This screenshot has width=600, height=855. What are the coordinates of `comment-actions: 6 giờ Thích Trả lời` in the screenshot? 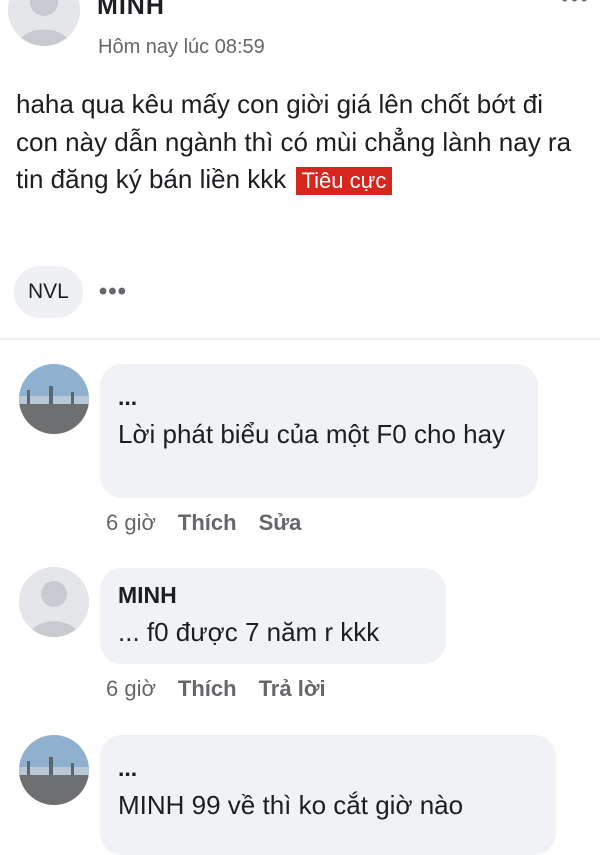 It's located at (216, 689).